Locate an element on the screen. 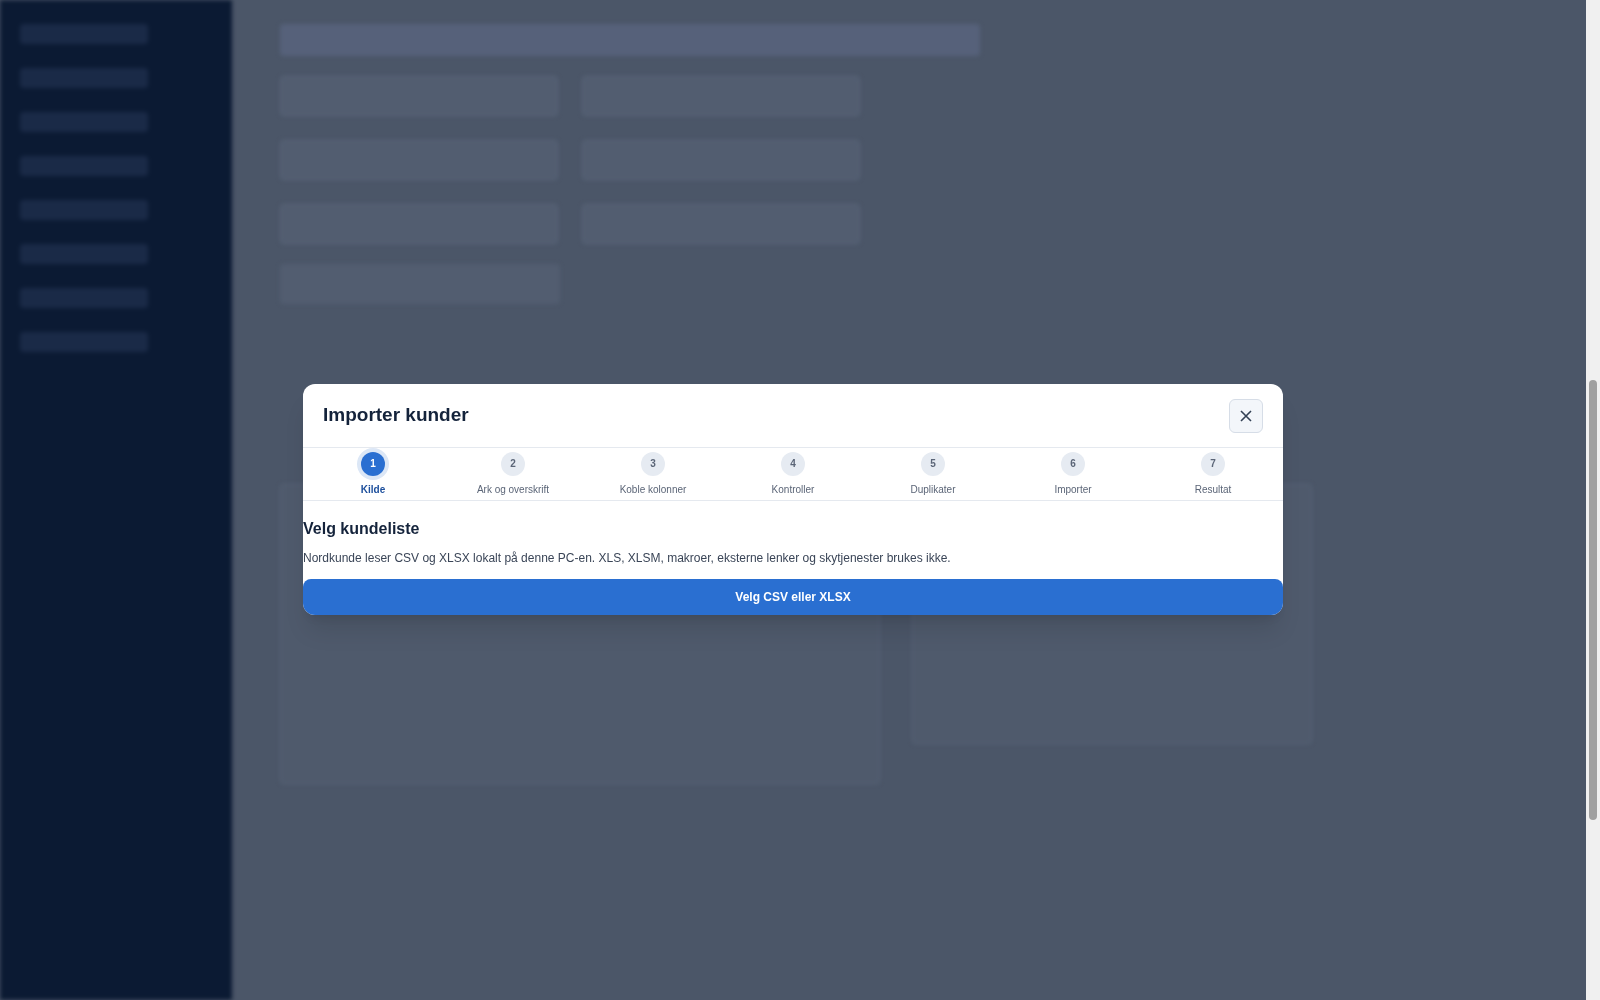 Image resolution: width=1600 pixels, height=1000 pixels. step-tab: 1 Kilde is located at coordinates (373, 474).